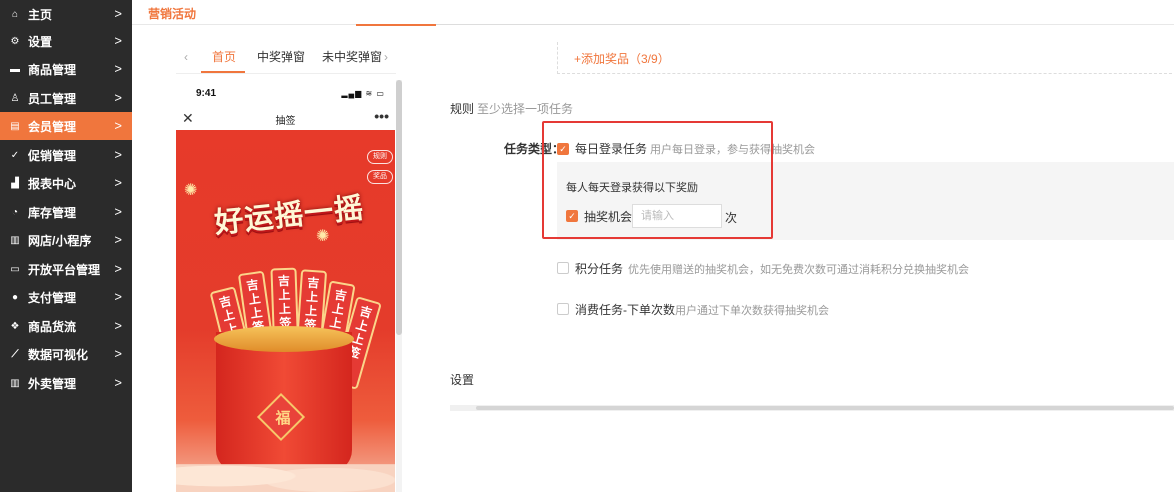 The width and height of the screenshot is (1174, 492). What do you see at coordinates (52, 383) in the screenshot?
I see `sidebar-item-label: 外卖管理` at bounding box center [52, 383].